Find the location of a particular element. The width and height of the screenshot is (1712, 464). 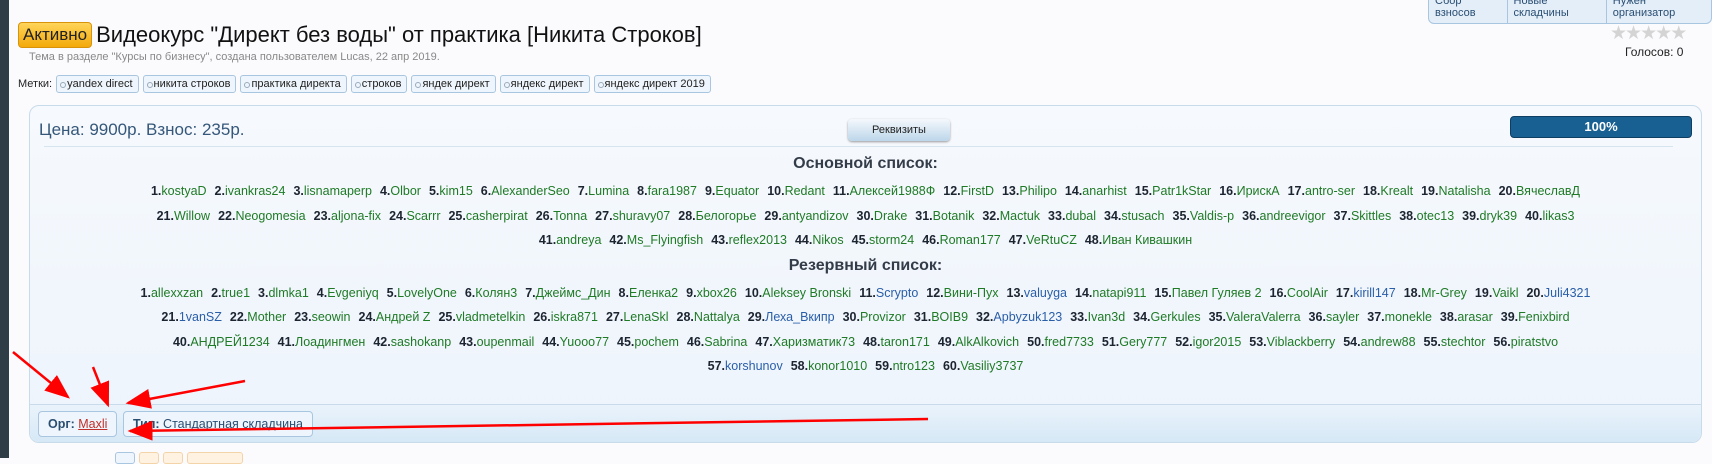

user-link: Botanik is located at coordinates (954, 216).